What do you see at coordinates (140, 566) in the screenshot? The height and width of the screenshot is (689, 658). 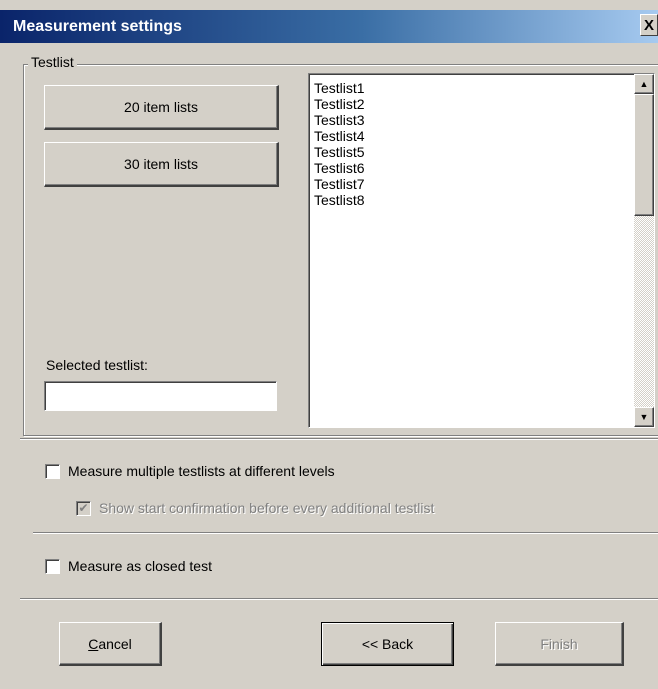 I see `closed-test-label: Measure as closed test` at bounding box center [140, 566].